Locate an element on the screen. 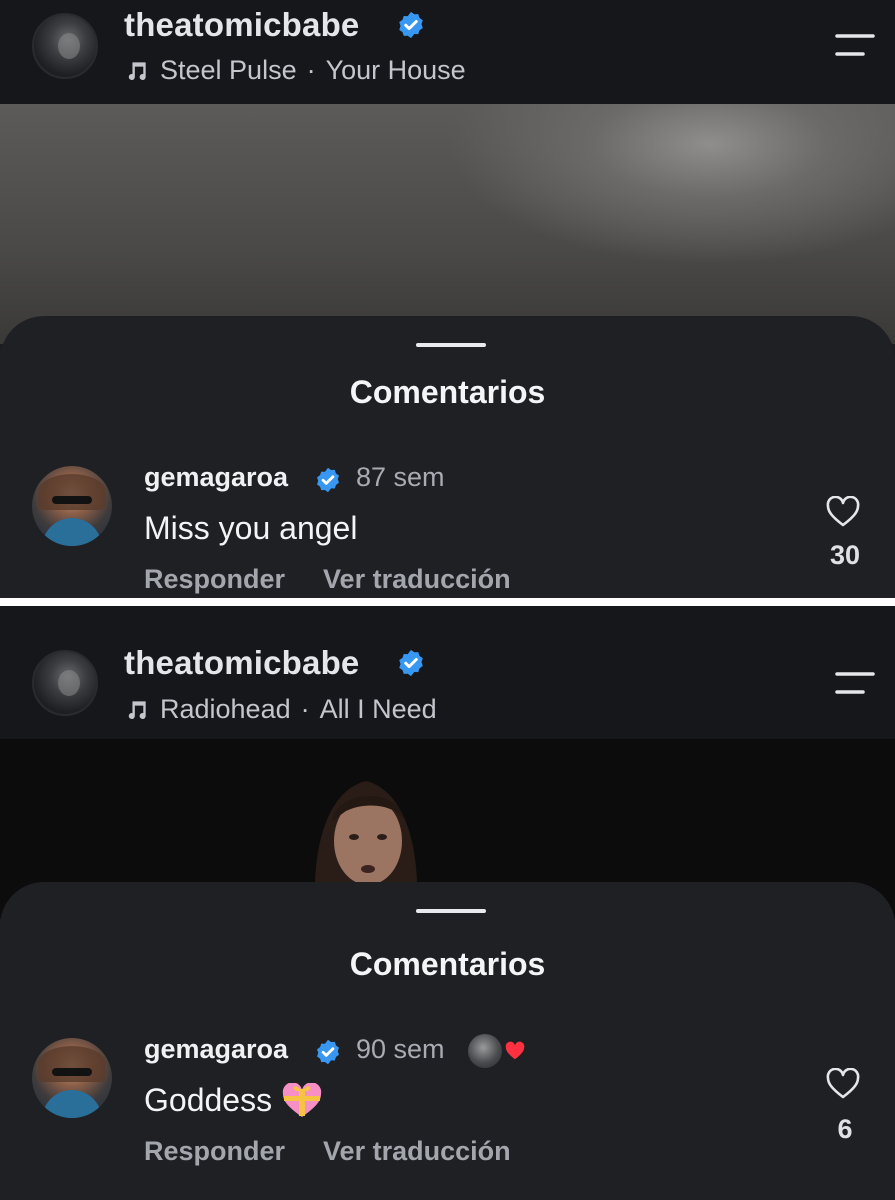 The height and width of the screenshot is (1200, 895). like-count: 6 is located at coordinates (845, 1129).